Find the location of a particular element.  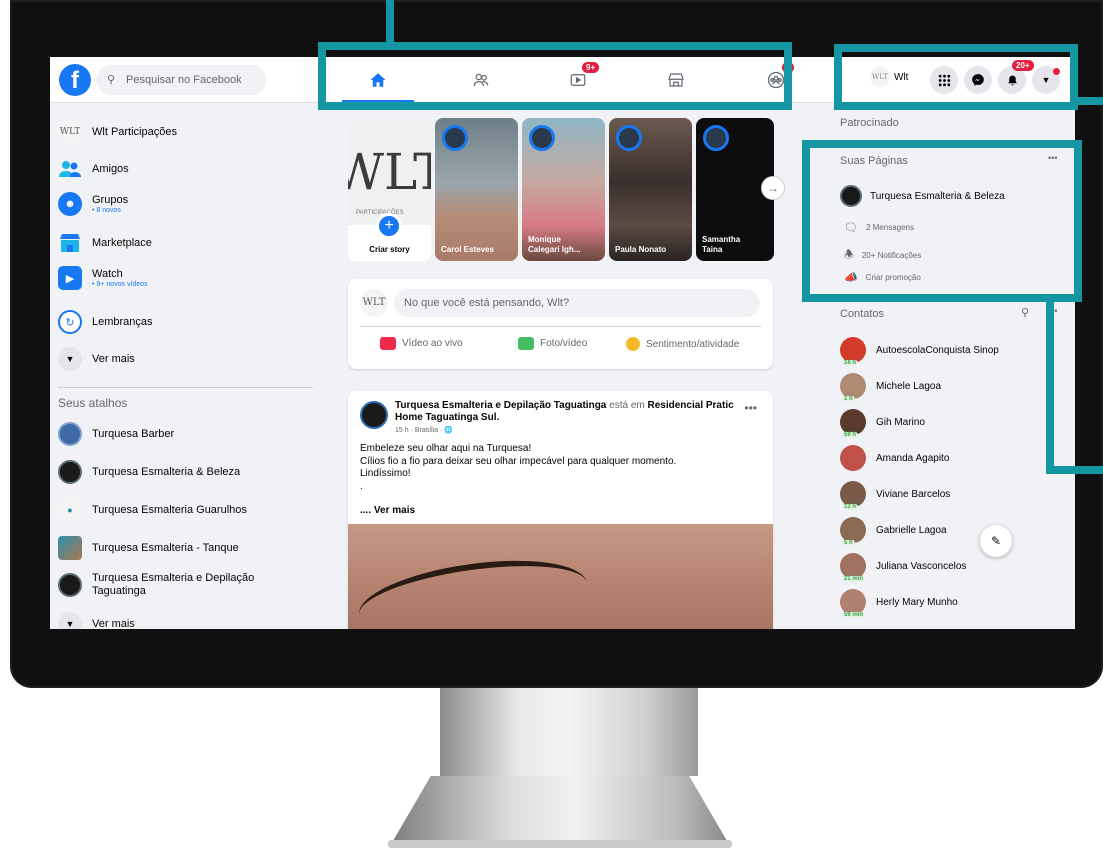

contact-active-time: 13 h is located at coordinates (850, 507).